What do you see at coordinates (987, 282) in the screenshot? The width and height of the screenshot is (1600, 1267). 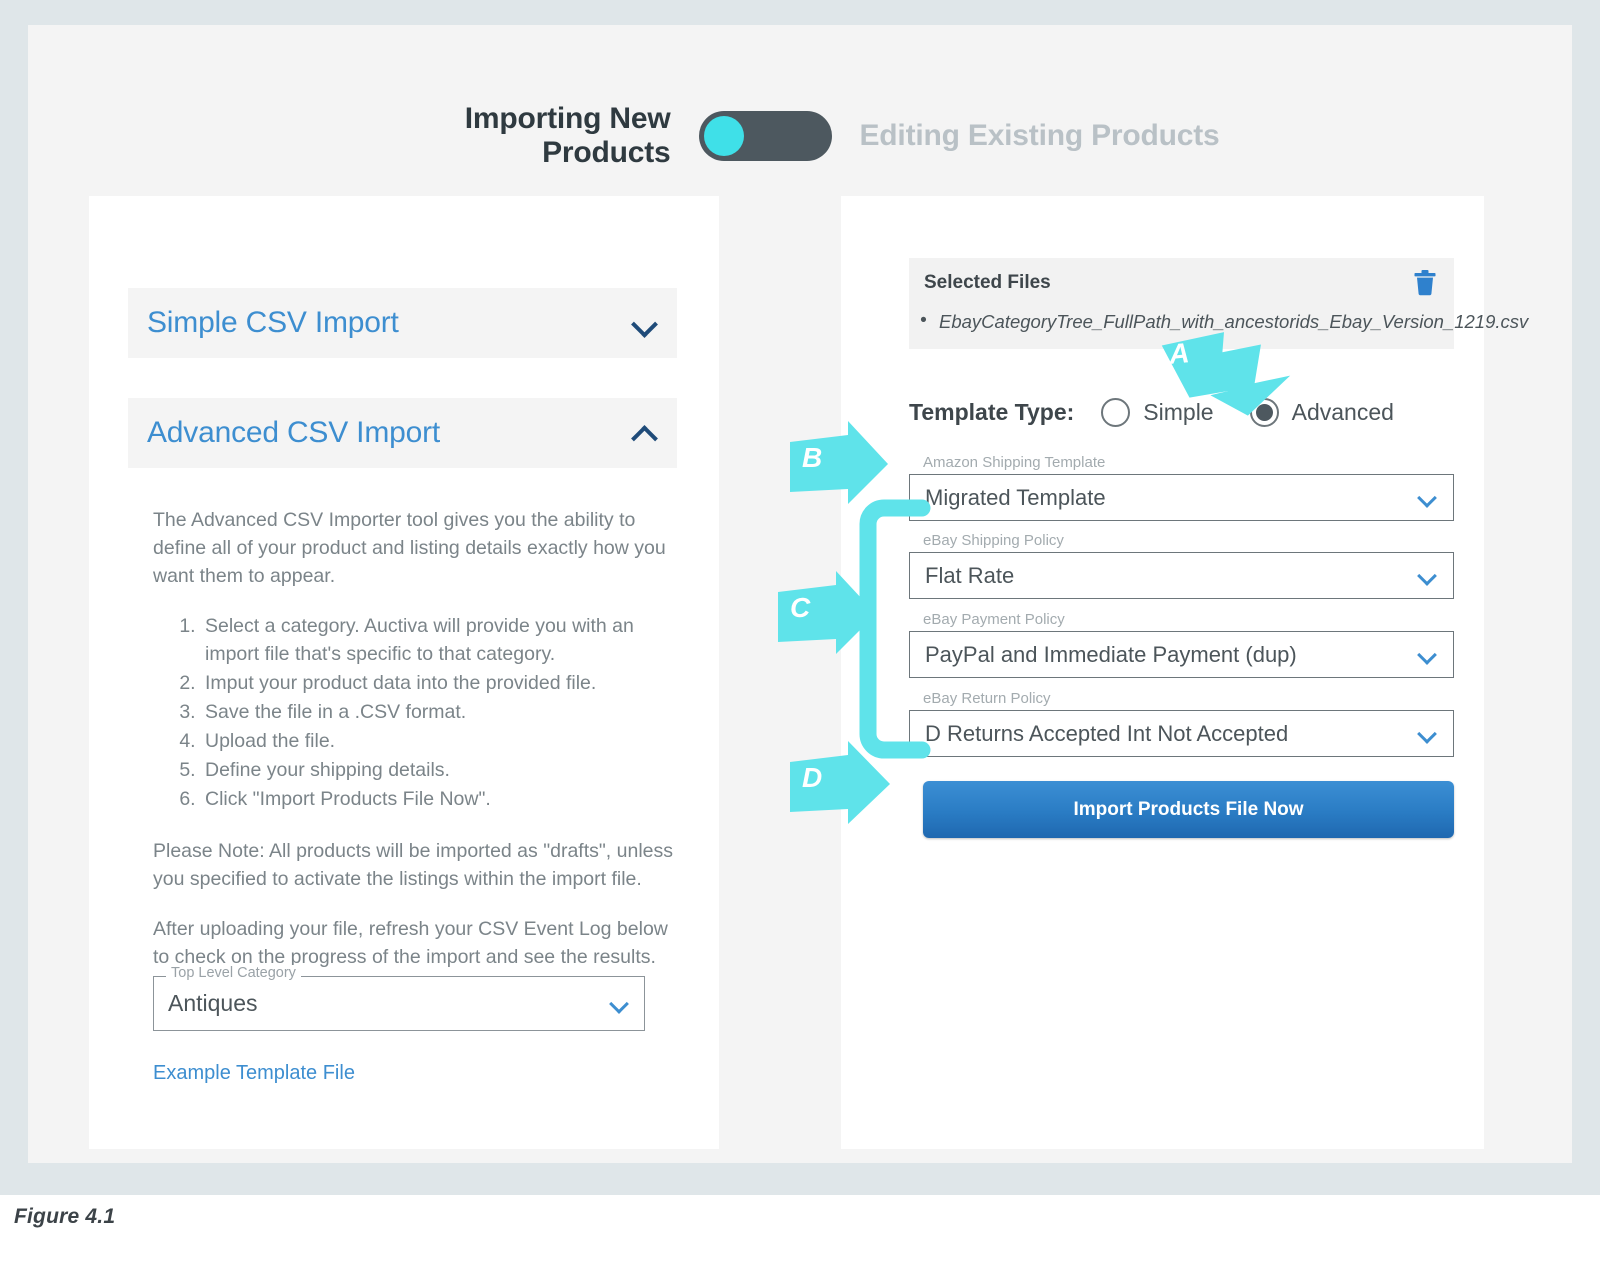 I see `selected-files-title: Selected Files` at bounding box center [987, 282].